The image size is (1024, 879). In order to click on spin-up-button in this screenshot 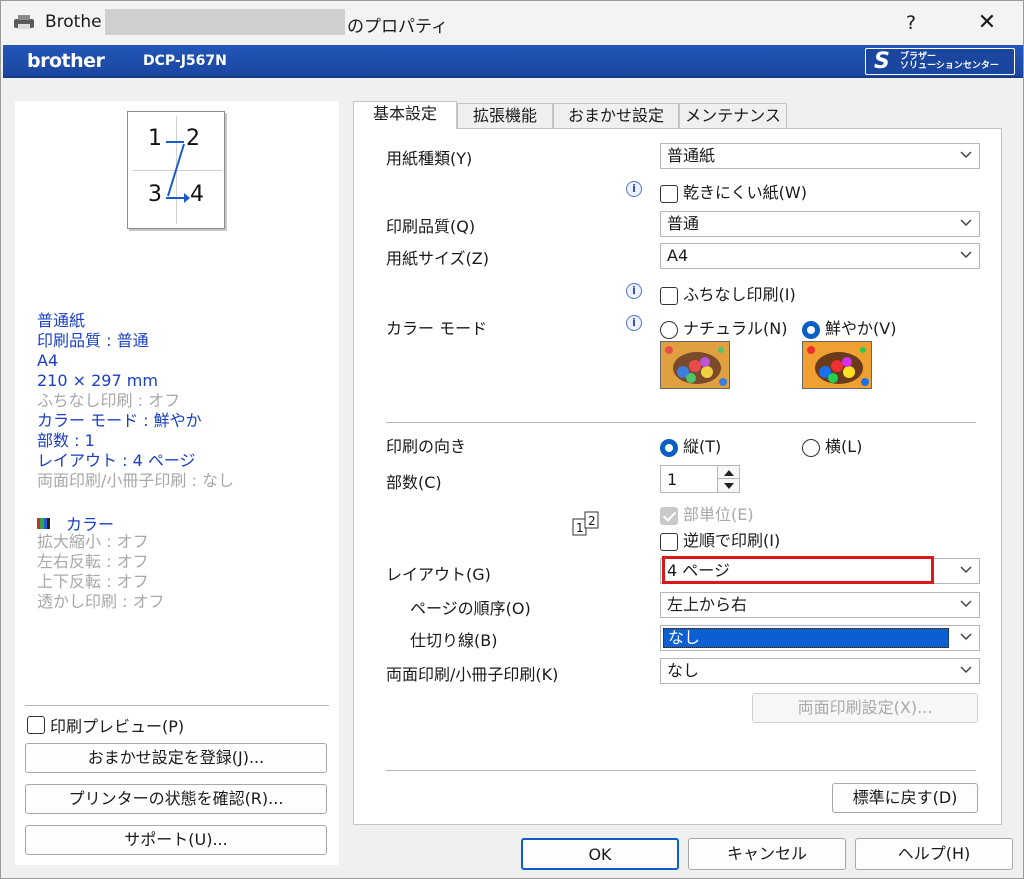, I will do `click(728, 472)`.